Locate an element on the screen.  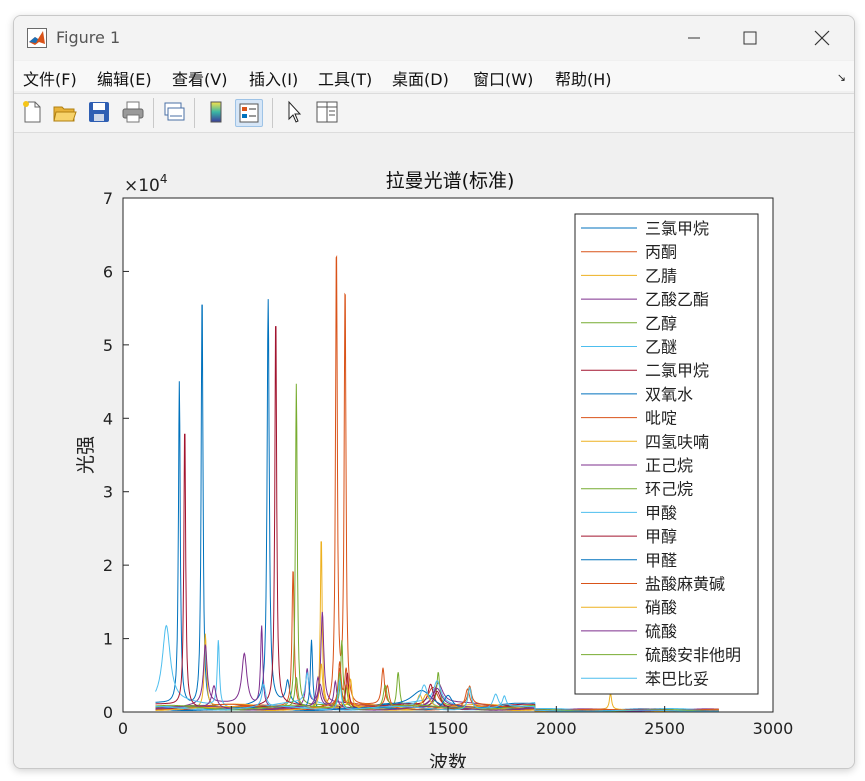
link-plot-icon is located at coordinates (174, 111).